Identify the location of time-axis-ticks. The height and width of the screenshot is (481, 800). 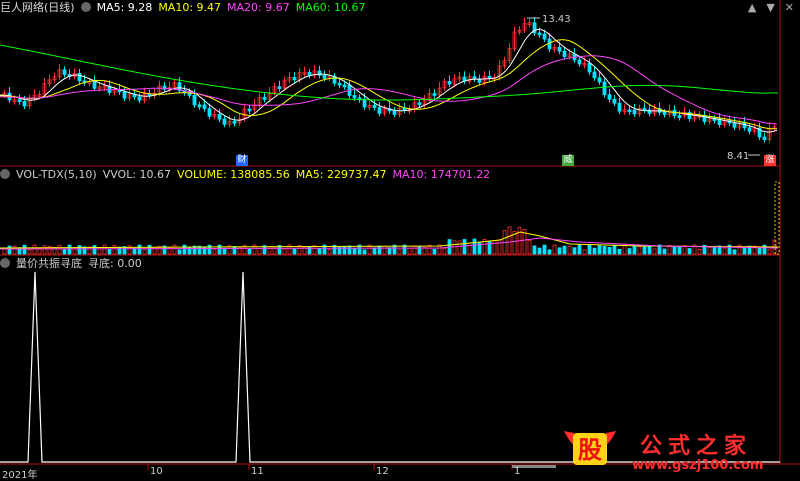
(351, 467).